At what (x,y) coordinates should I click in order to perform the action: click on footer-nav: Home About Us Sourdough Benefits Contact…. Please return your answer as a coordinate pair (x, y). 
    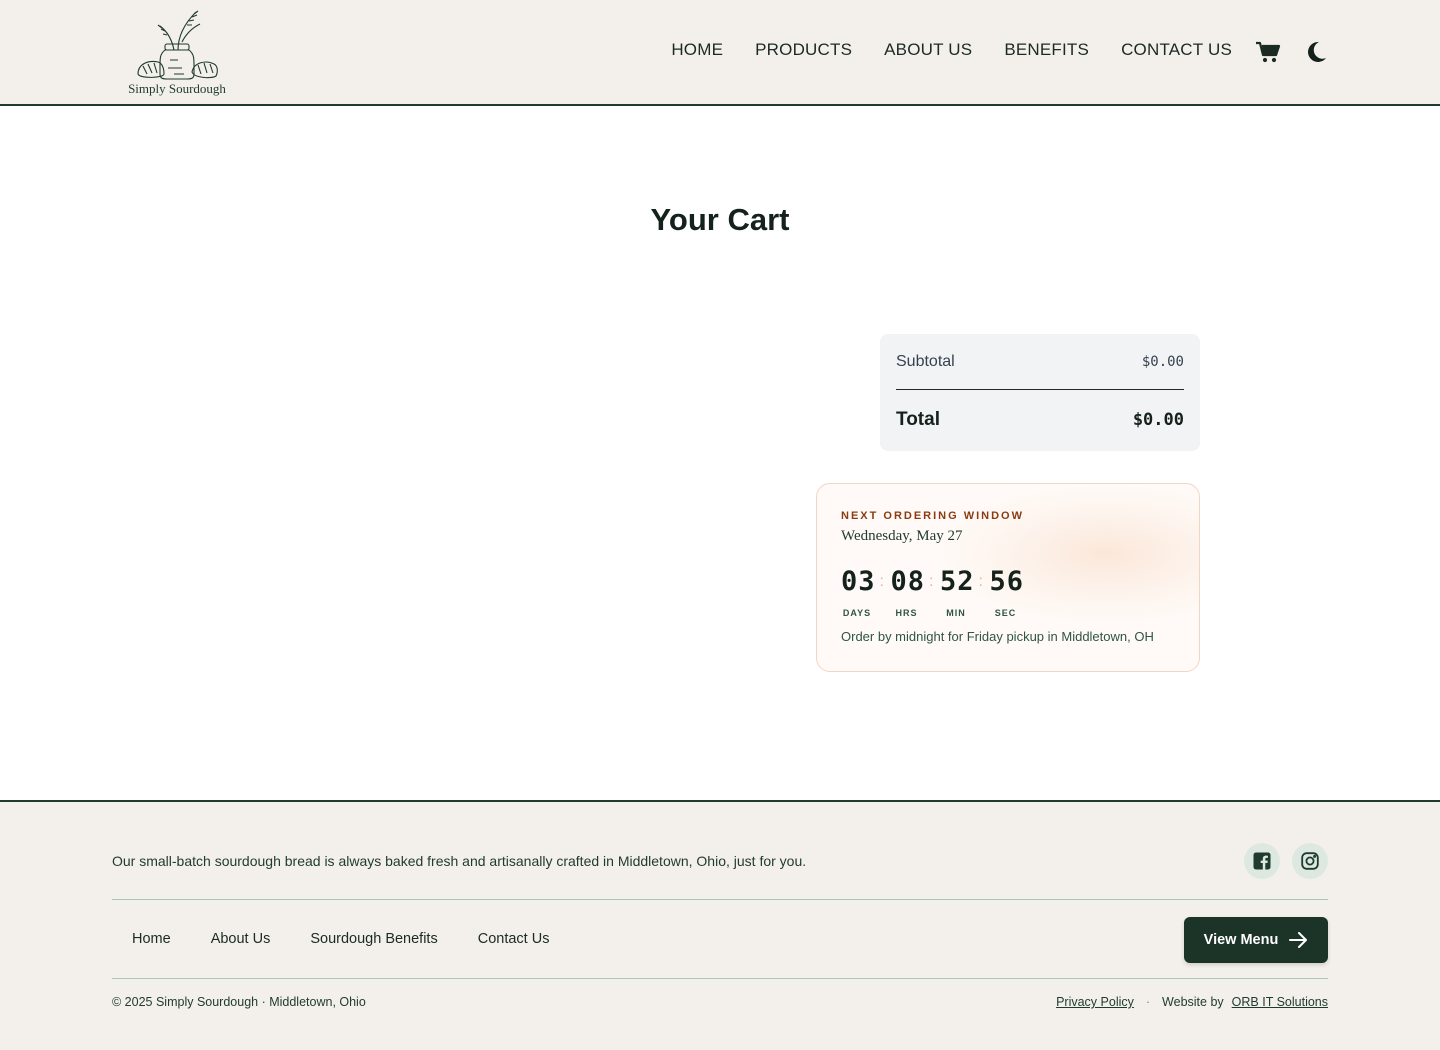
    Looking at the image, I should click on (340, 939).